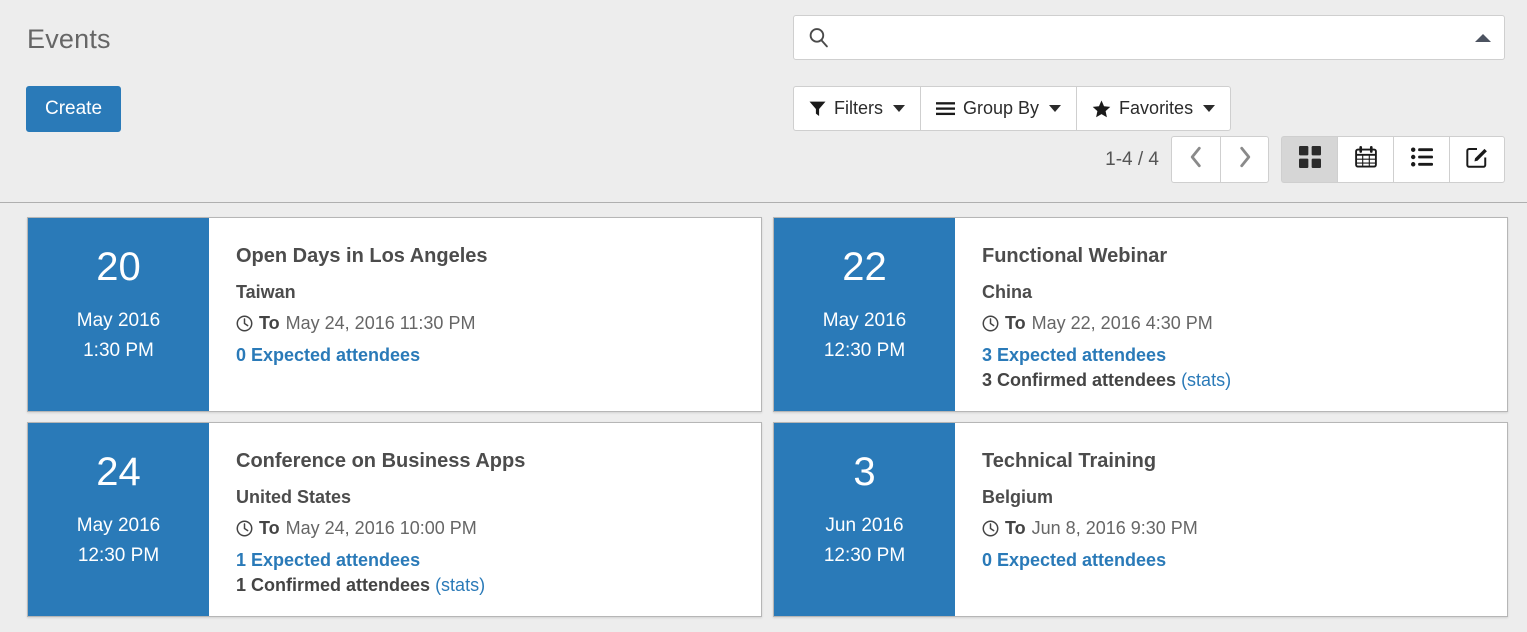 This screenshot has width=1527, height=632. I want to click on card-end-date: To May 24, 2016 11:30 PM, so click(498, 323).